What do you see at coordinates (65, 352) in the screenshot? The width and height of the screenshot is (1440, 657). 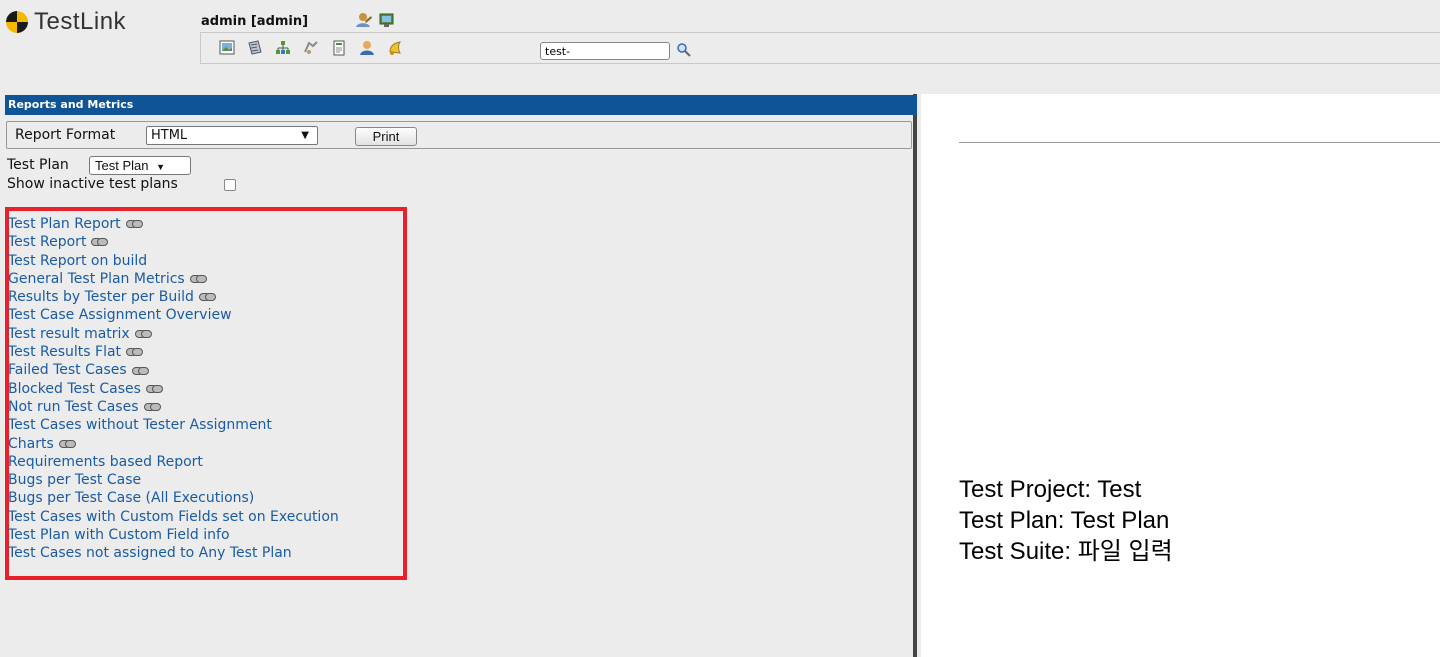 I see `report-link-label: Test Results Flat` at bounding box center [65, 352].